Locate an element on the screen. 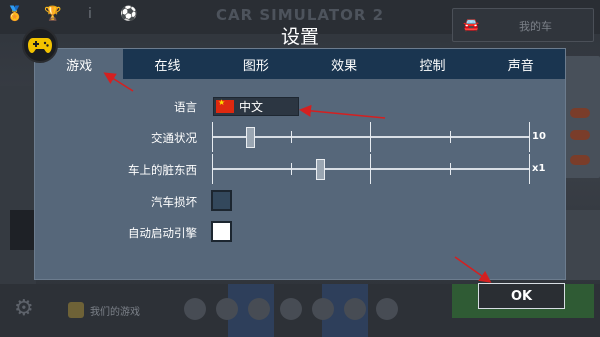 The width and height of the screenshot is (600, 337). china-flag-icon is located at coordinates (225, 105).